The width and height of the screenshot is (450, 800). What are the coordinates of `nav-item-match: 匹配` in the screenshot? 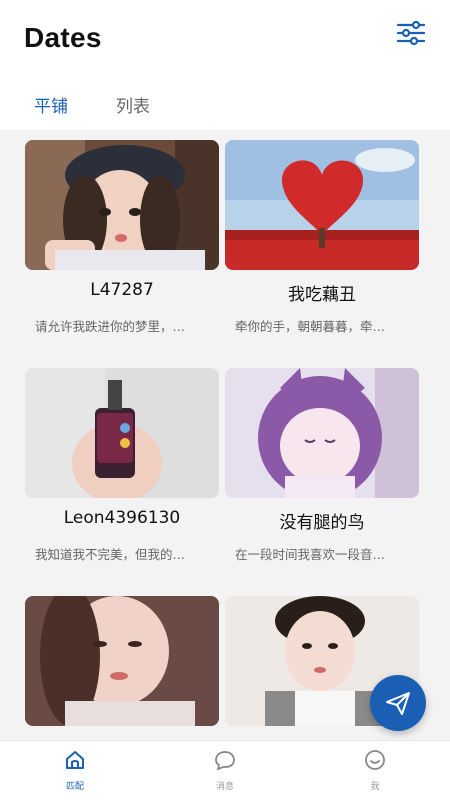 It's located at (75, 772).